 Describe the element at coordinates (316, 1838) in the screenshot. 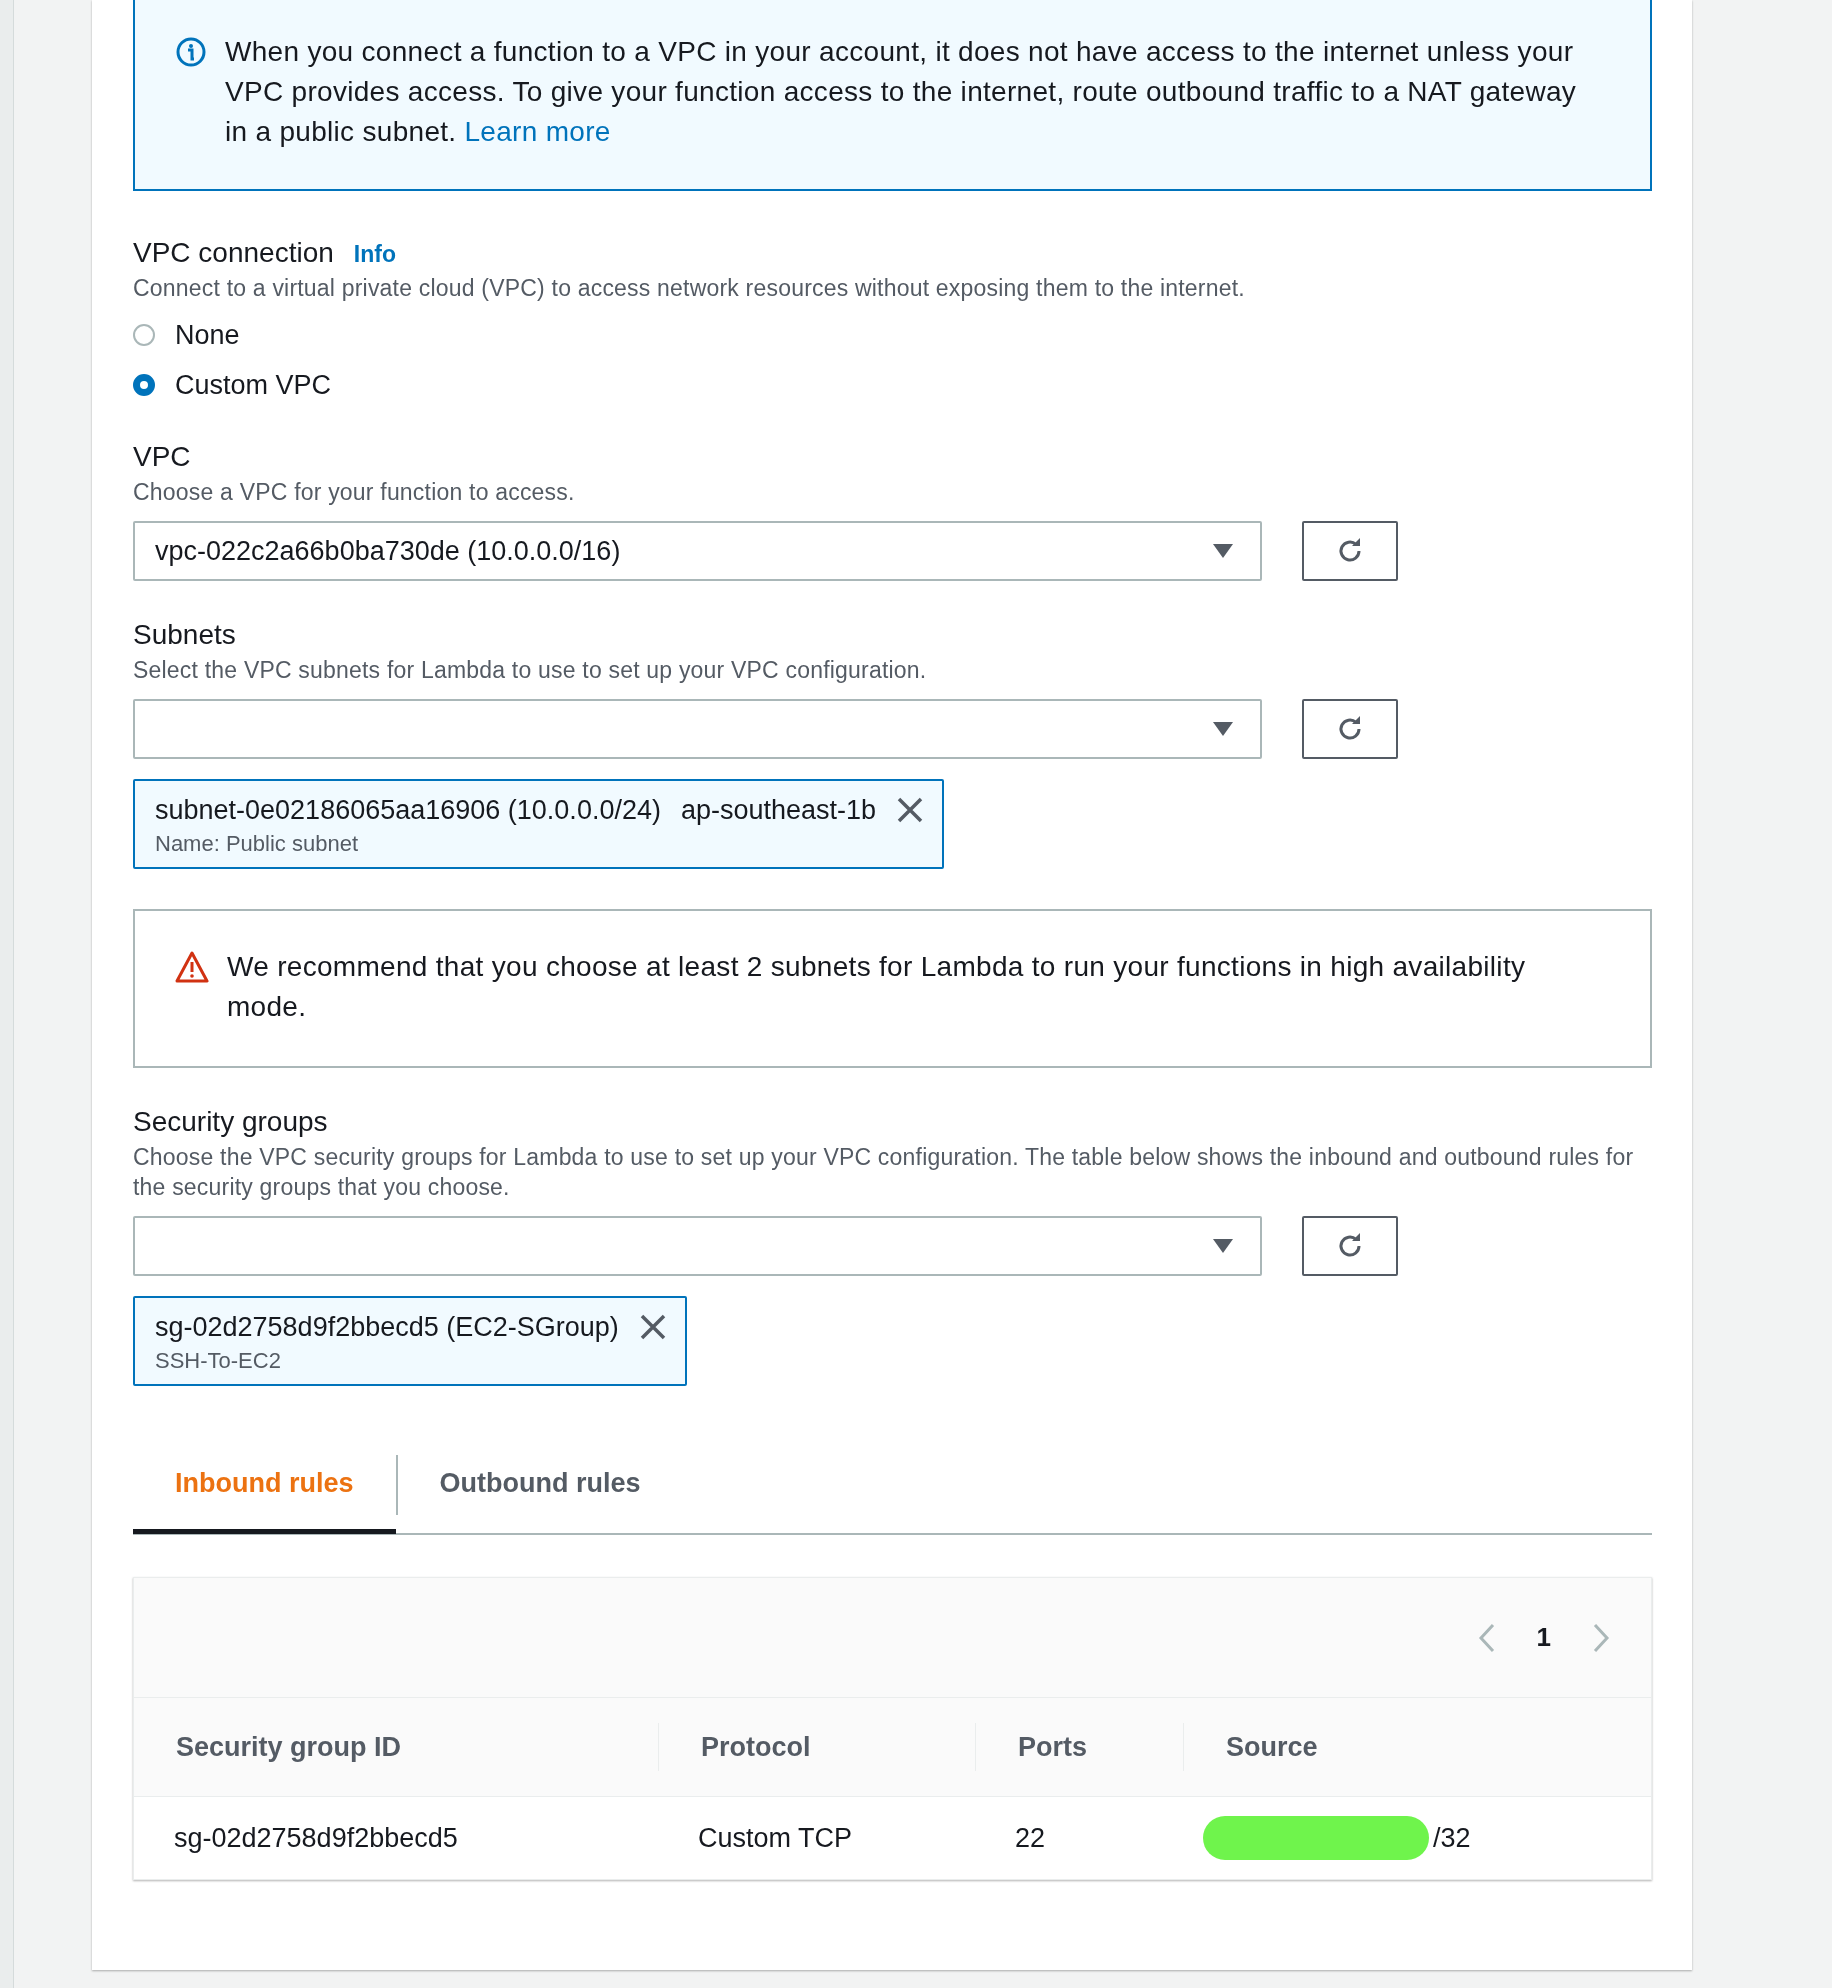

I see `table-cell: sg-02d2758d9f2bbecd5` at that location.